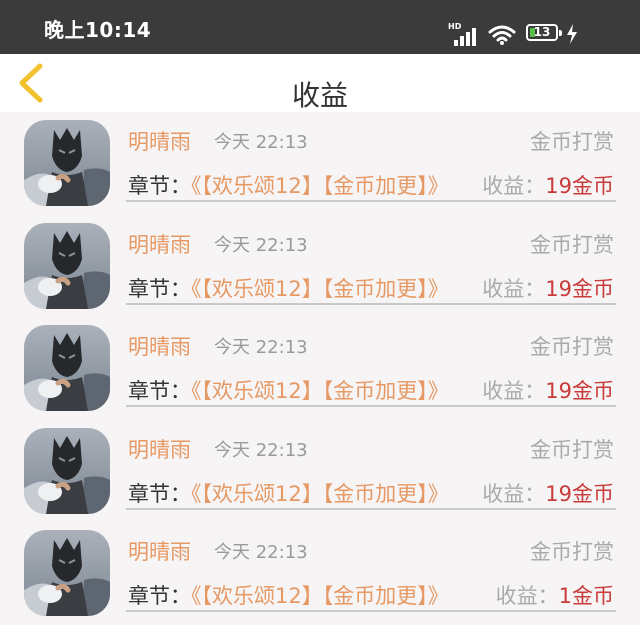 The width and height of the screenshot is (640, 625). Describe the element at coordinates (572, 34) in the screenshot. I see `charging-bolt-icon` at that location.